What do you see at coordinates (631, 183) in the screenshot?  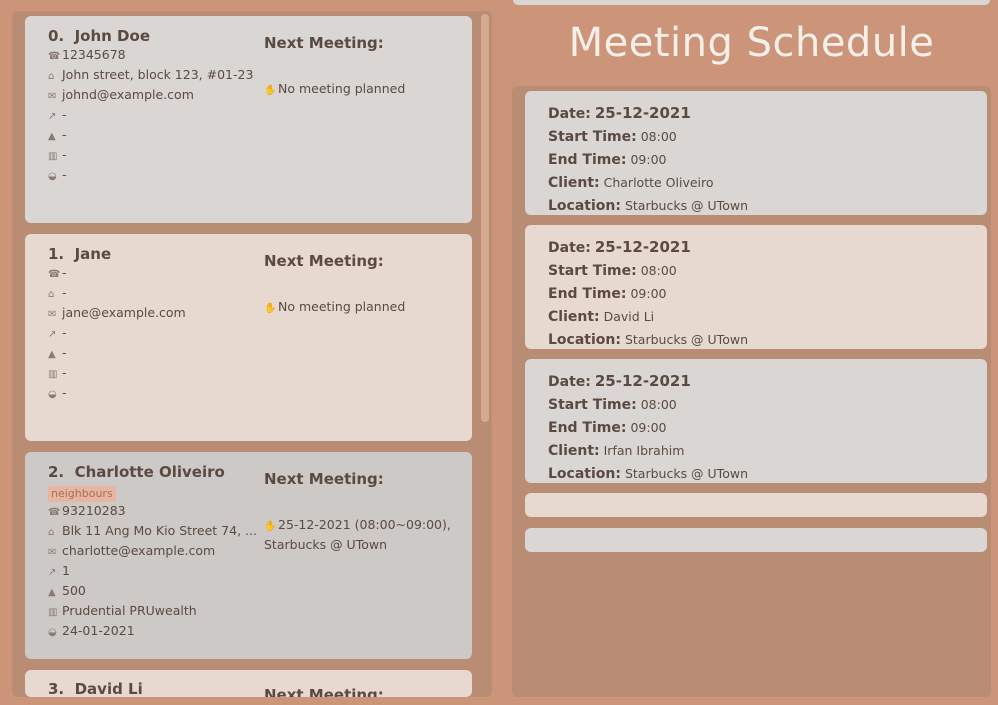 I see `meeting-client: Client: Charlotte Oliveiro` at bounding box center [631, 183].